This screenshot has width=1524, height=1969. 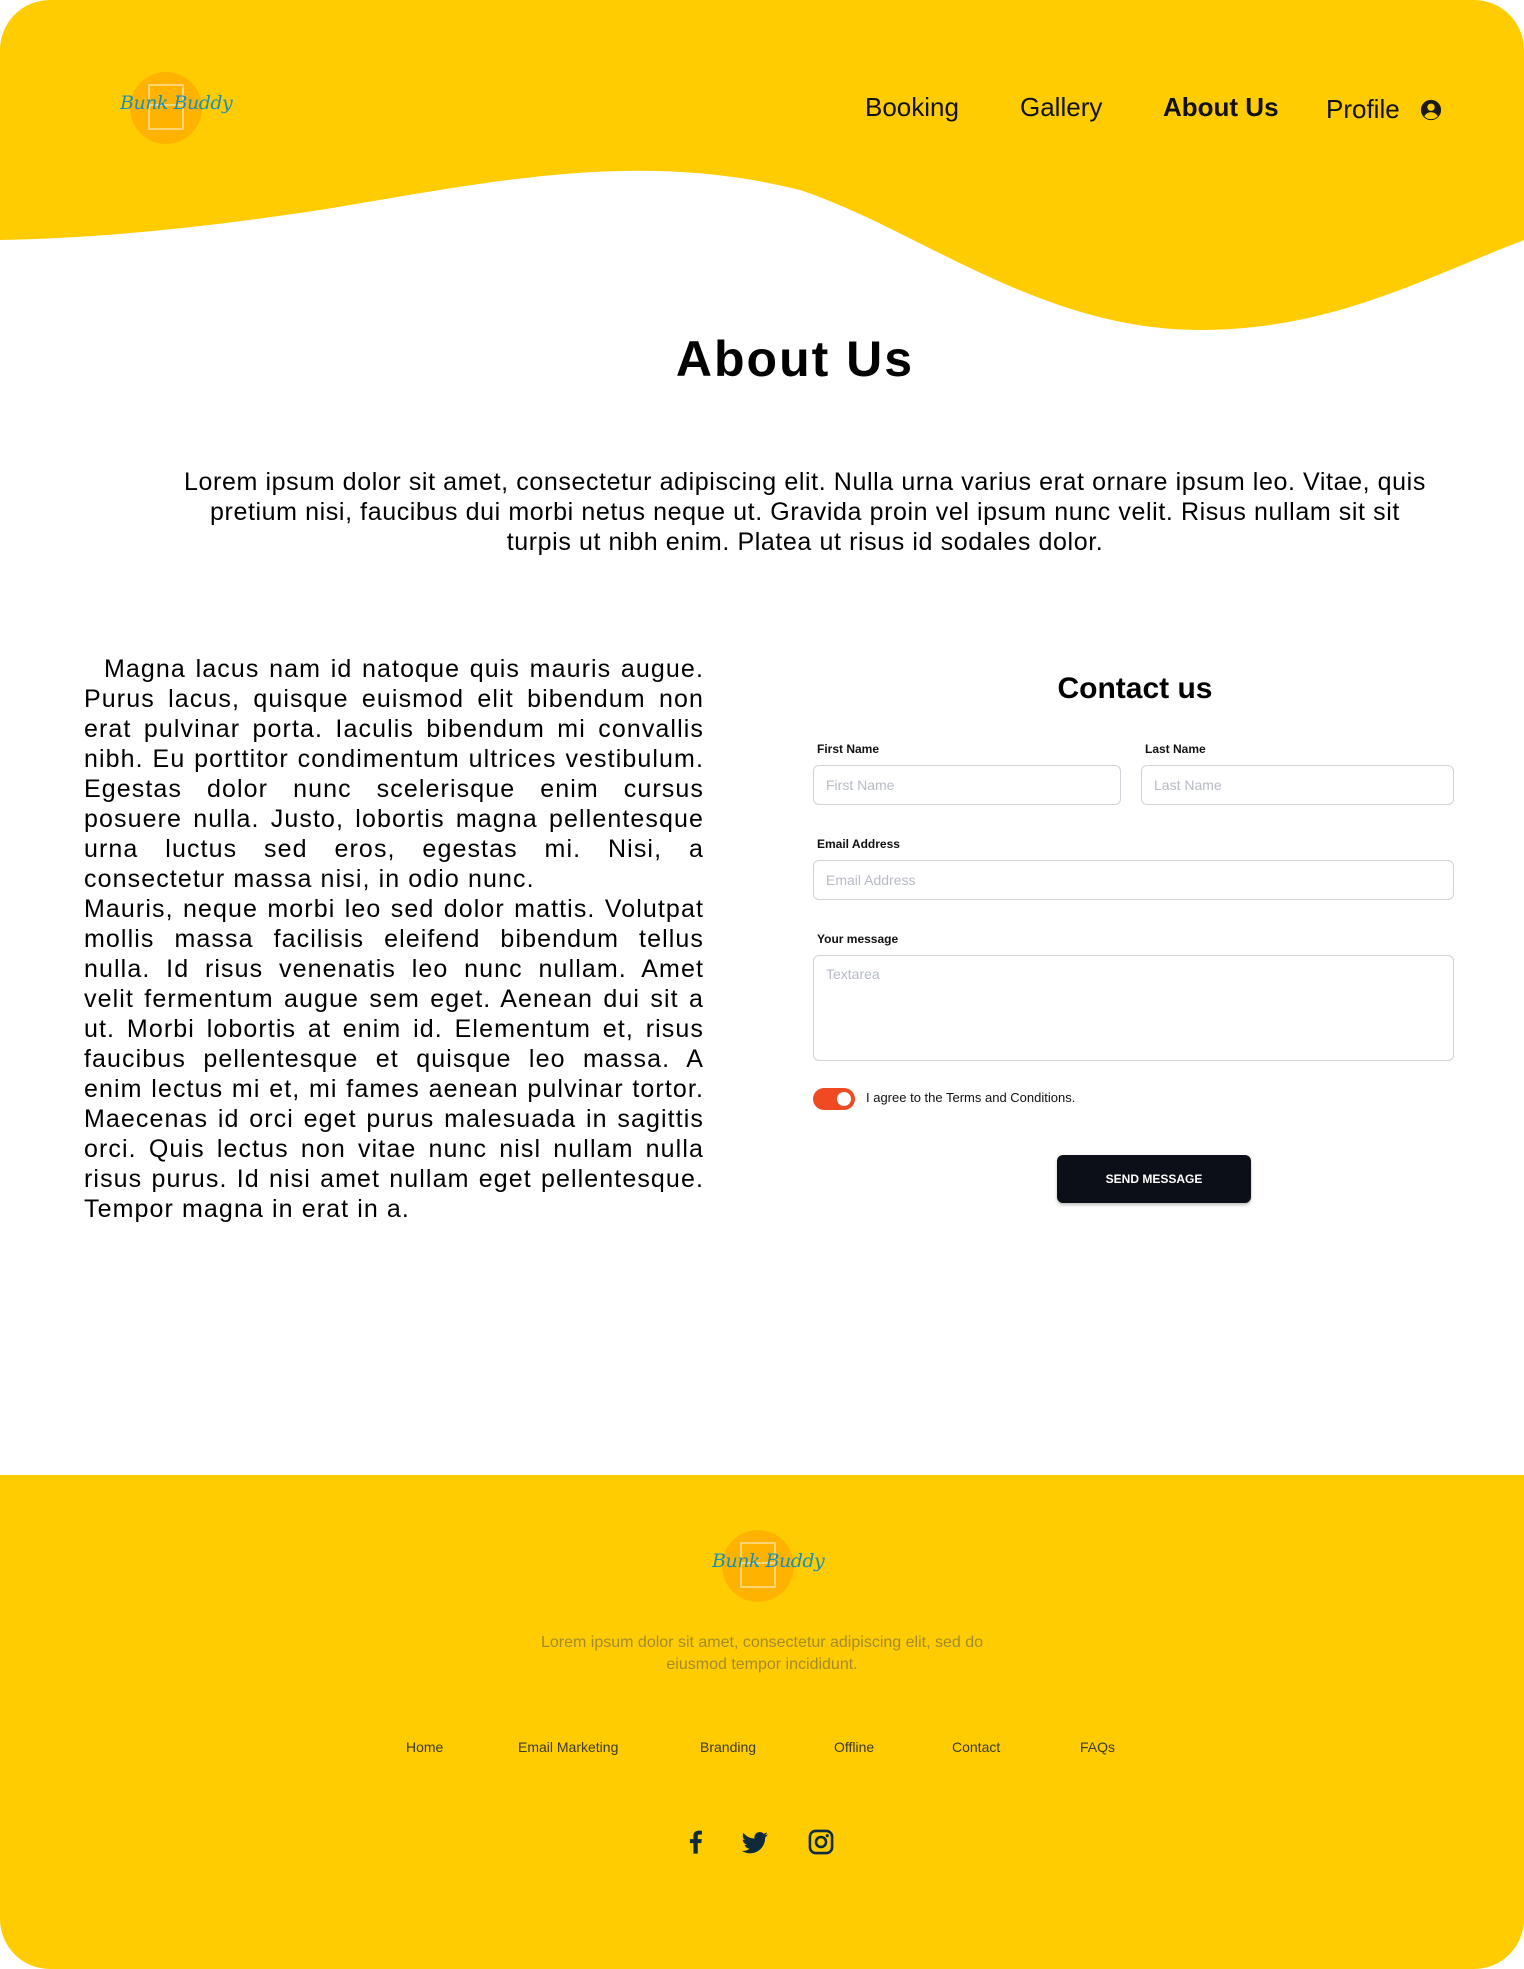 I want to click on page-title: About Us, so click(x=795, y=359).